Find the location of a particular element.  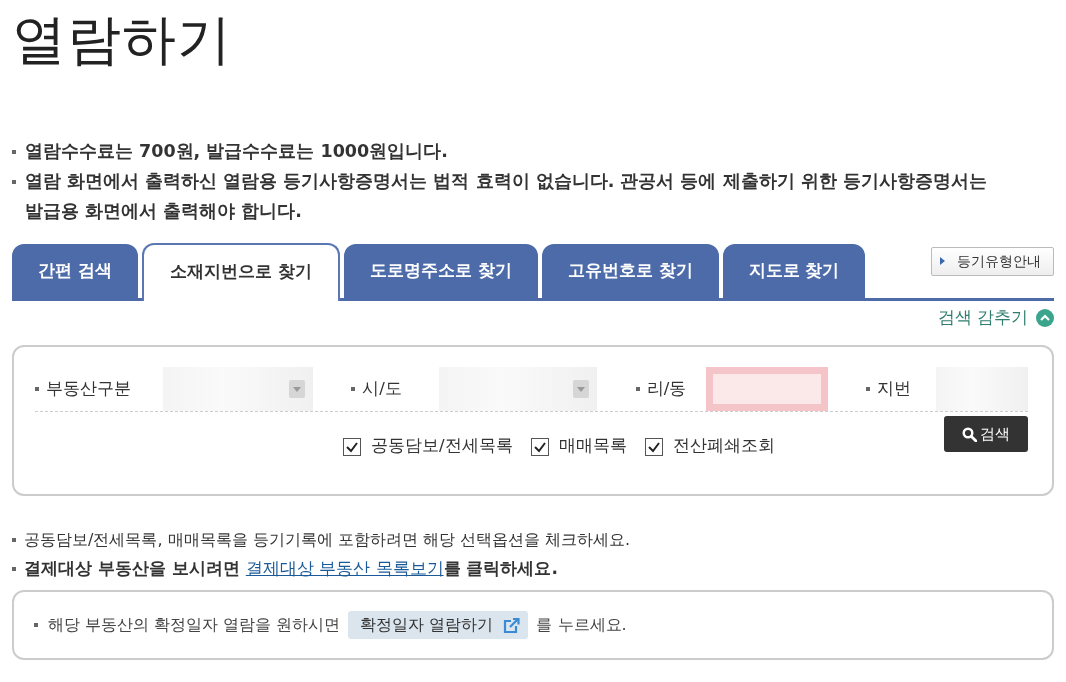

tab: 고유번호로 찾기 is located at coordinates (630, 270).